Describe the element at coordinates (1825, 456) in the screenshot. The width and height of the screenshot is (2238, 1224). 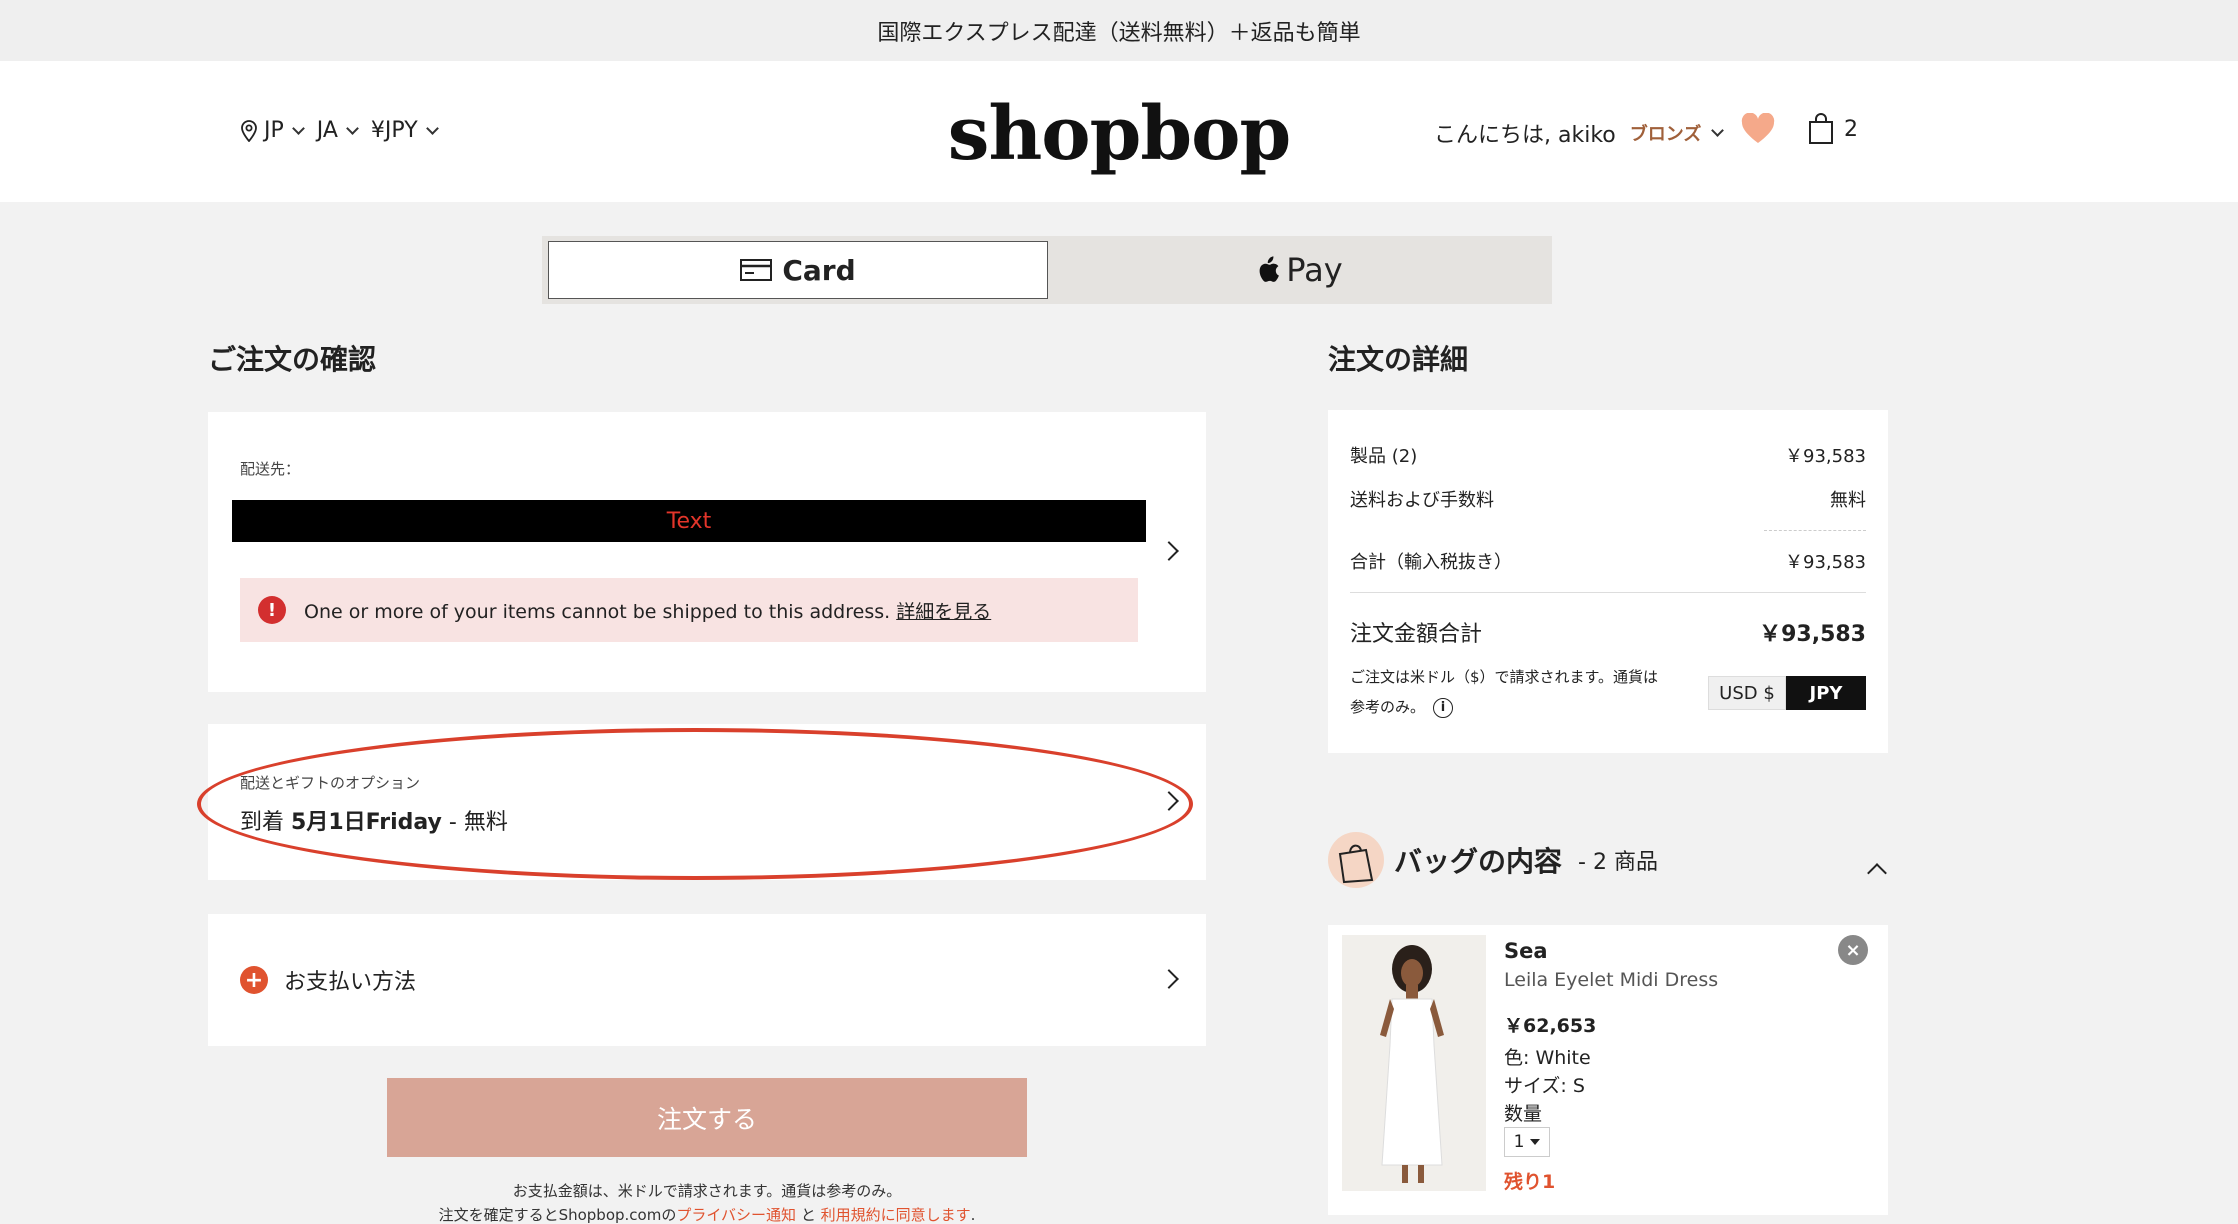
I see `products-value: ￥93,583` at that location.